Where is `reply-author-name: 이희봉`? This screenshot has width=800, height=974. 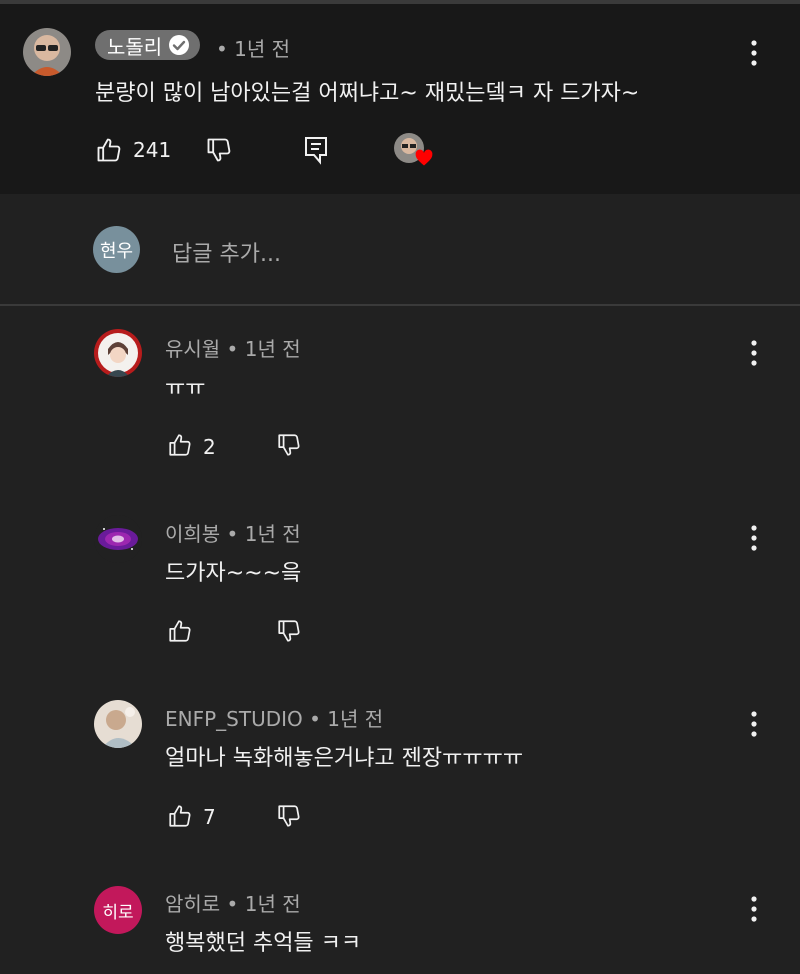
reply-author-name: 이희봉 is located at coordinates (193, 534).